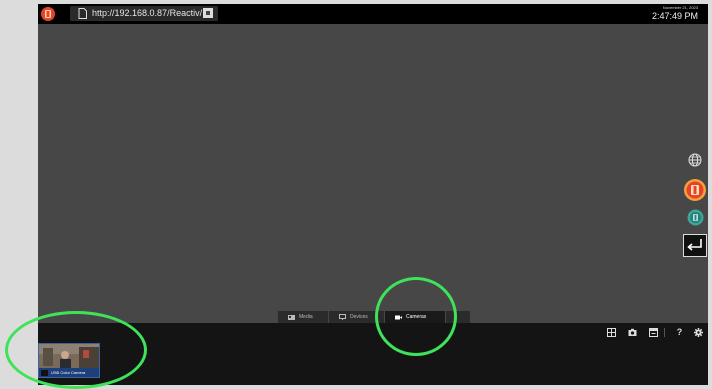 This screenshot has width=712, height=389. I want to click on url-text: http://192.168.0.87/Reactiv/, so click(147, 13).